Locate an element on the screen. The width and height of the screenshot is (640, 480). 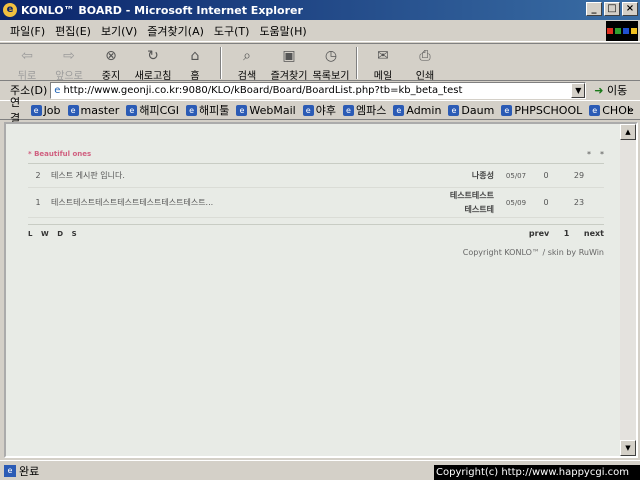
post-hits: 23 is located at coordinates (579, 202).